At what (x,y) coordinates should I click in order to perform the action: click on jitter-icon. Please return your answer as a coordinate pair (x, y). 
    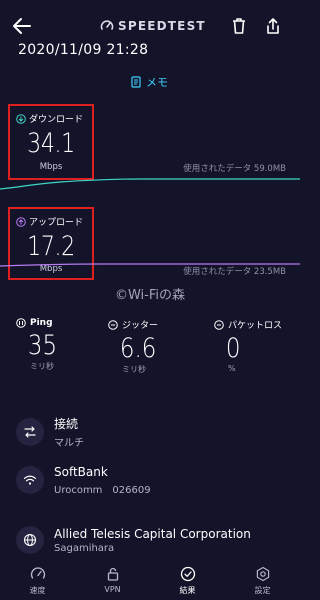
    Looking at the image, I should click on (113, 324).